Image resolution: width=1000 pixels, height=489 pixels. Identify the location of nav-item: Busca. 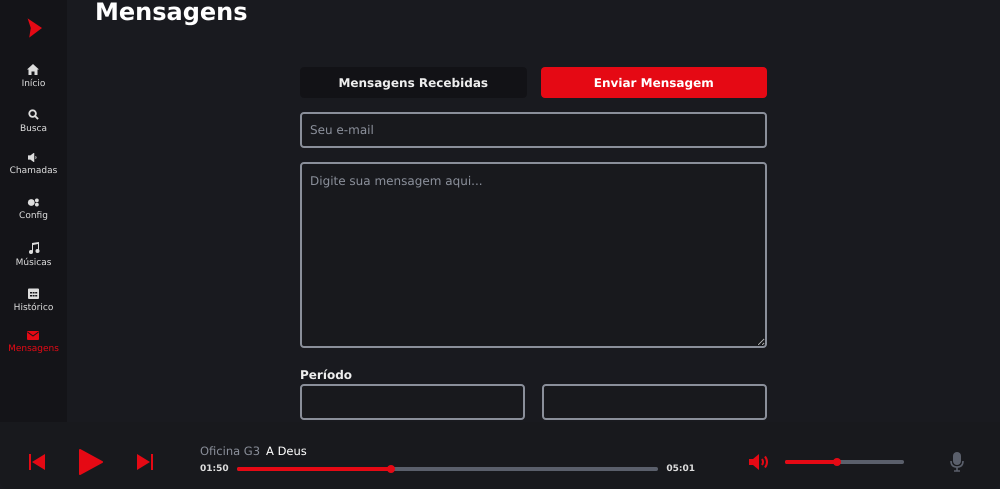
(34, 130).